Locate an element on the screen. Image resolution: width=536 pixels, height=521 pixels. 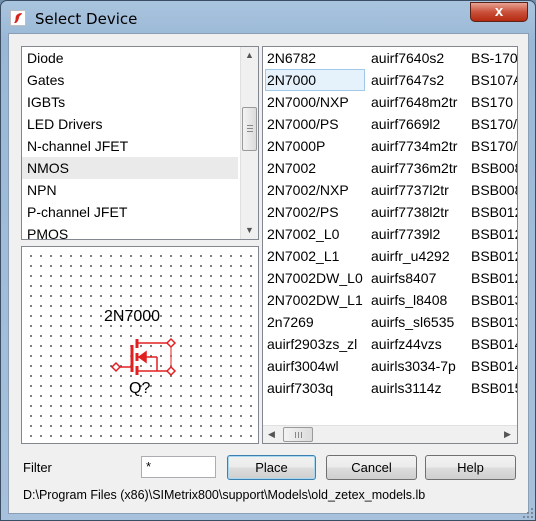
device-row: 2N6782 auirf7640s2 BS-170 is located at coordinates (390, 58).